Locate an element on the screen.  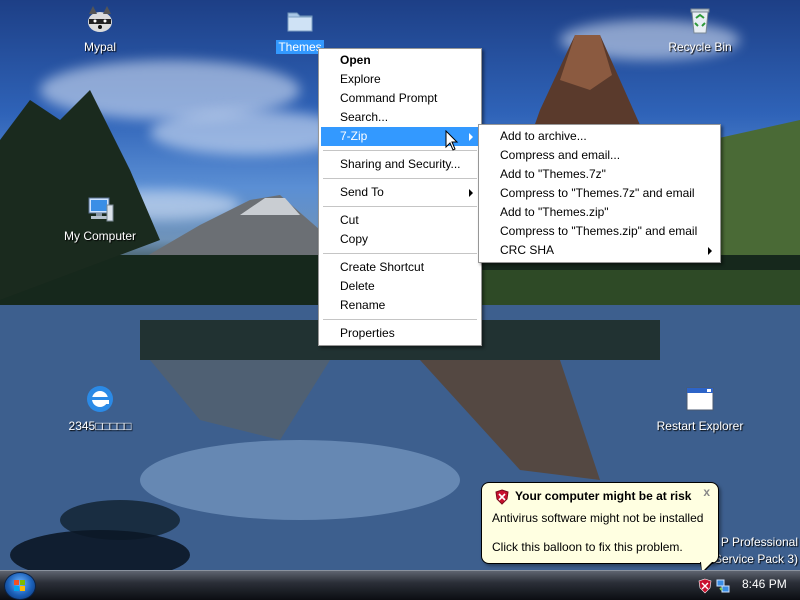
menu-item-create-shortcut: Create Shortcut is located at coordinates (400, 267).